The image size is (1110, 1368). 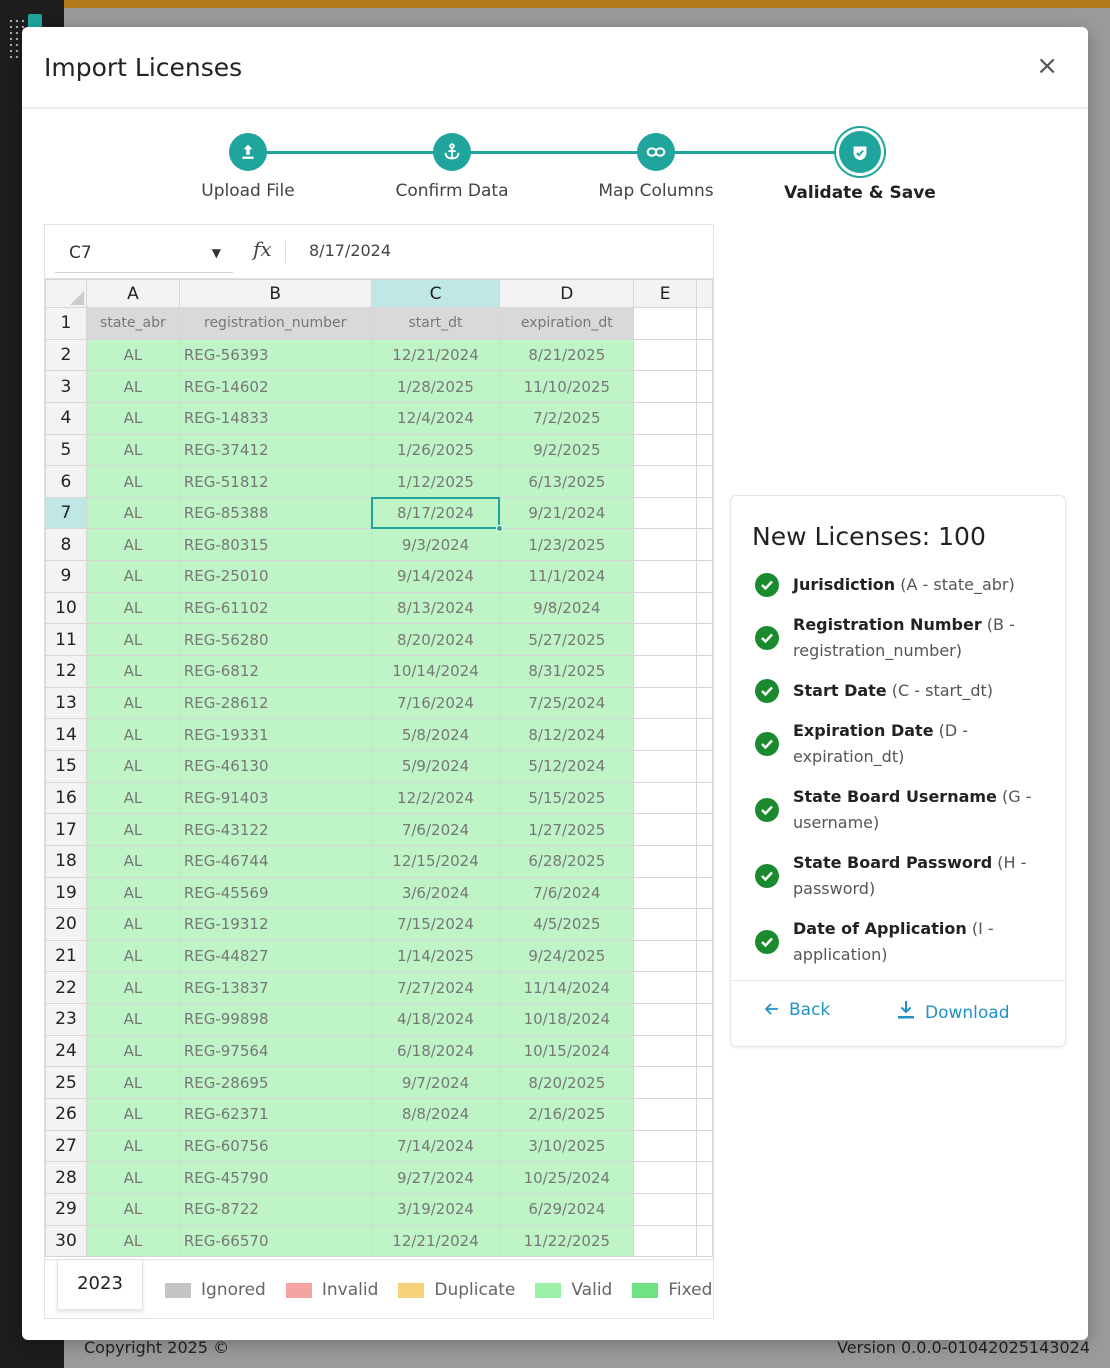 I want to click on data-cell: 1/28/2025, so click(x=435, y=386).